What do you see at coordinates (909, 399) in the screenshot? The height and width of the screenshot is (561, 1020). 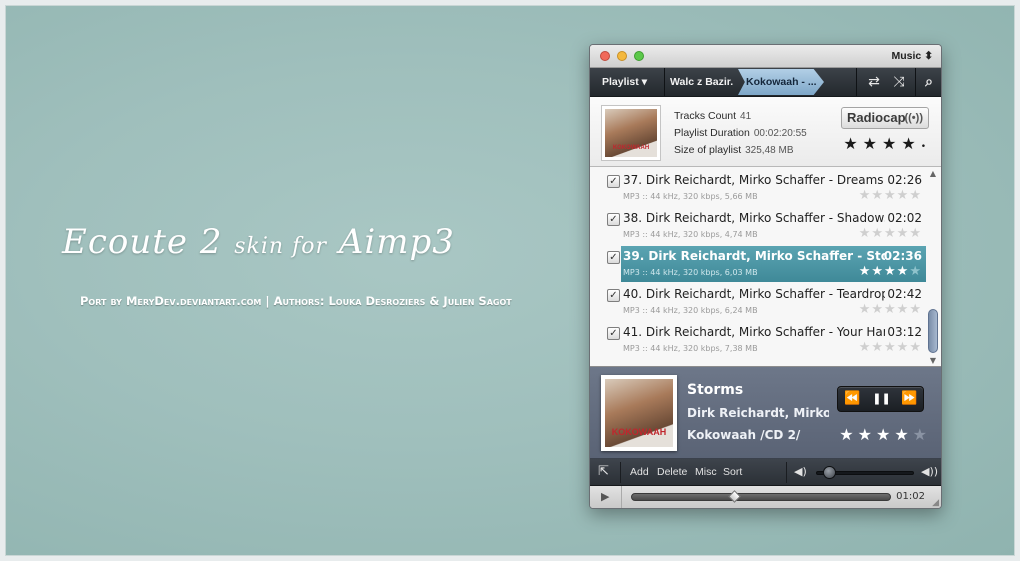 I see `next-icon: ⏩` at bounding box center [909, 399].